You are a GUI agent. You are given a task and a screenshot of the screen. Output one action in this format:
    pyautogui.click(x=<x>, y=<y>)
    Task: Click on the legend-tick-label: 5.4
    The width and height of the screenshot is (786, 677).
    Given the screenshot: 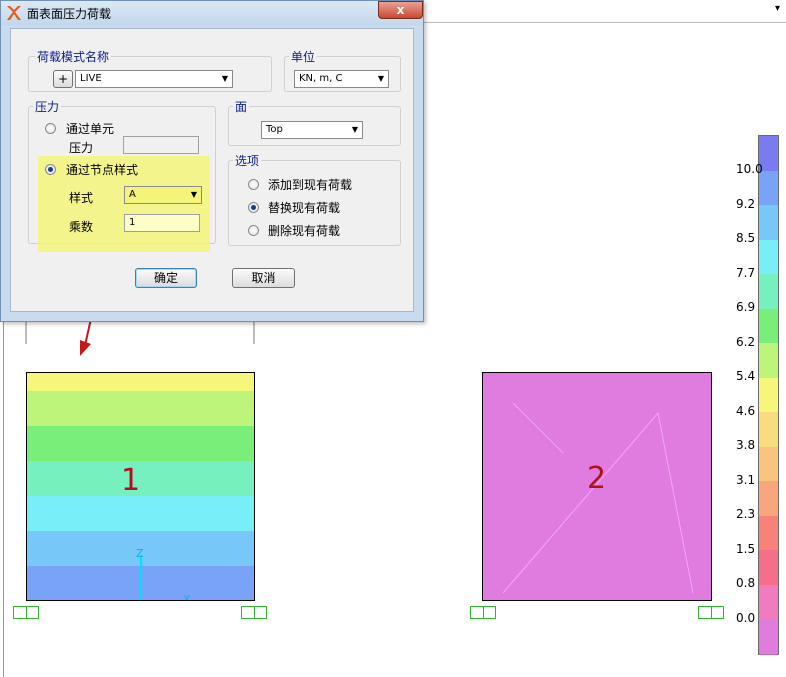 What is the action you would take?
    pyautogui.click(x=746, y=376)
    